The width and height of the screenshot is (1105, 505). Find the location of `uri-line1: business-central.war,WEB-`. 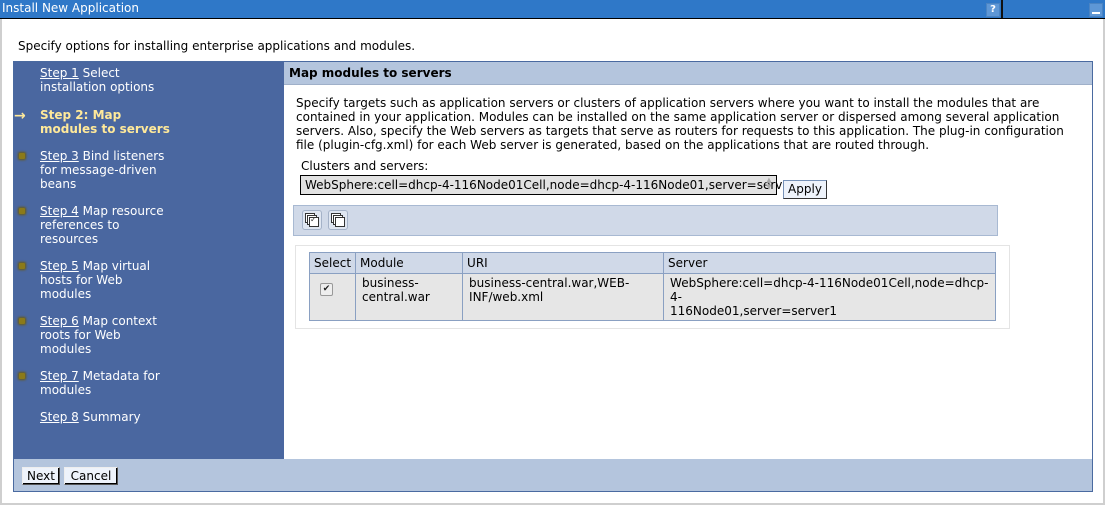

uri-line1: business-central.war,WEB- is located at coordinates (549, 283).